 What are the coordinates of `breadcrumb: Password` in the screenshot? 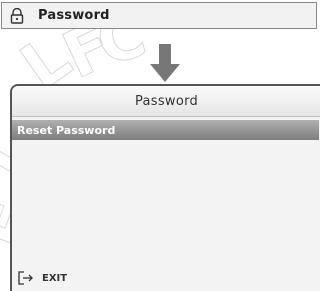 It's located at (159, 15).